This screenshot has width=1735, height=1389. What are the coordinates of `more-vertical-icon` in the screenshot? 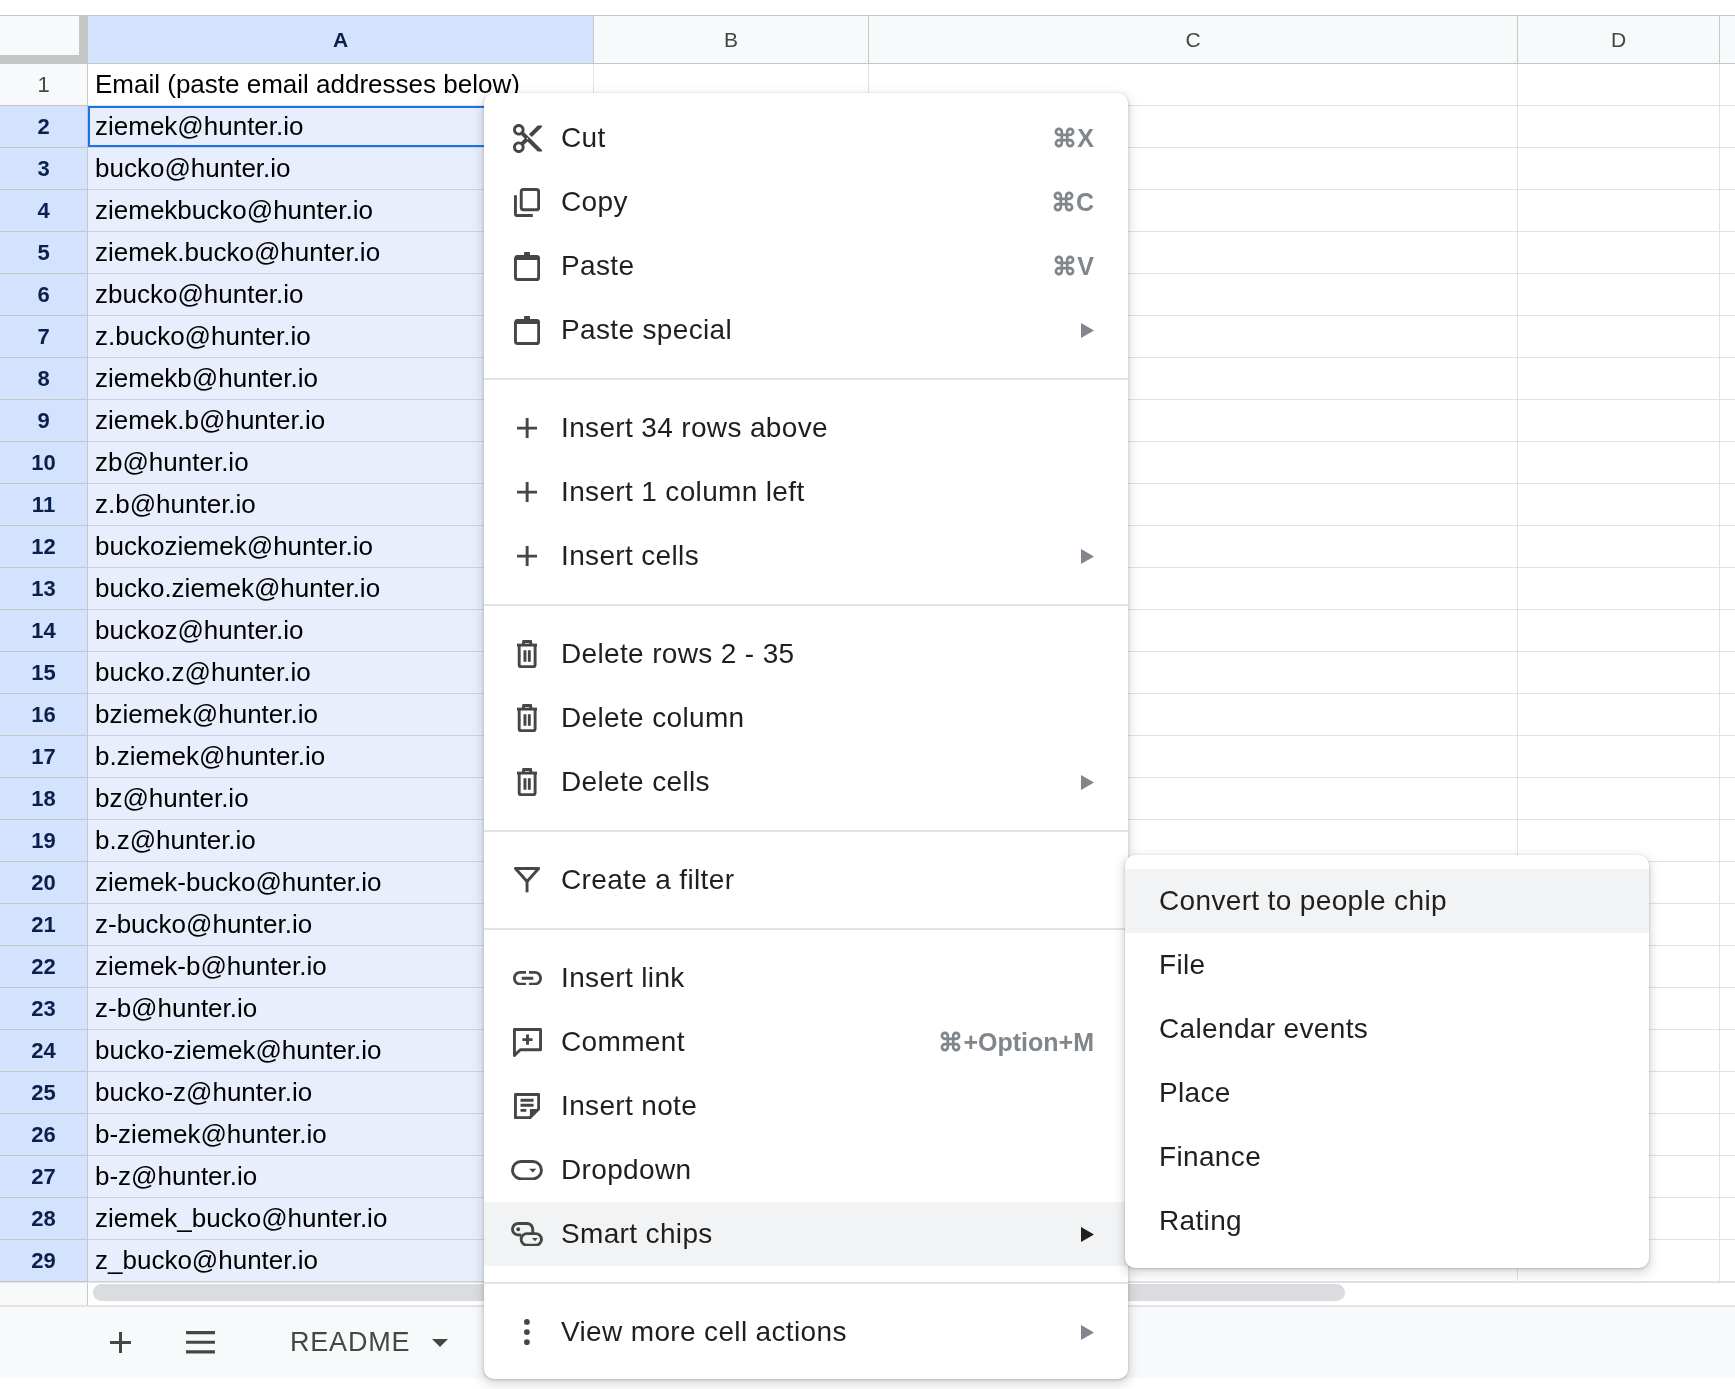 It's located at (527, 1332).